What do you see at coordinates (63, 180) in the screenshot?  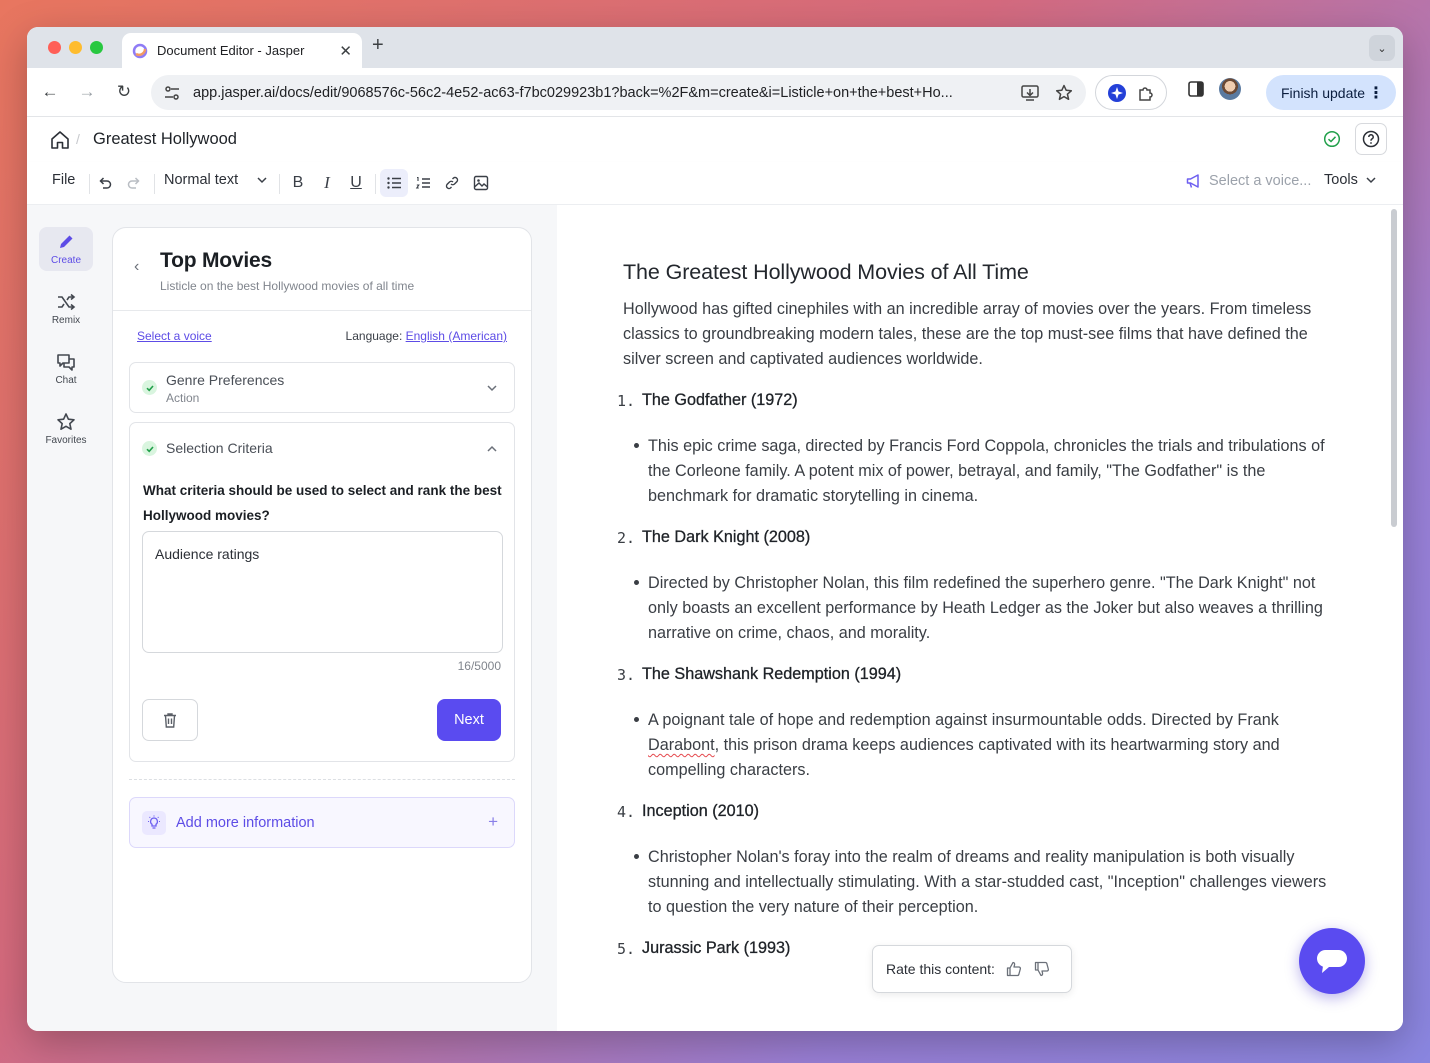 I see `file-menu: File` at bounding box center [63, 180].